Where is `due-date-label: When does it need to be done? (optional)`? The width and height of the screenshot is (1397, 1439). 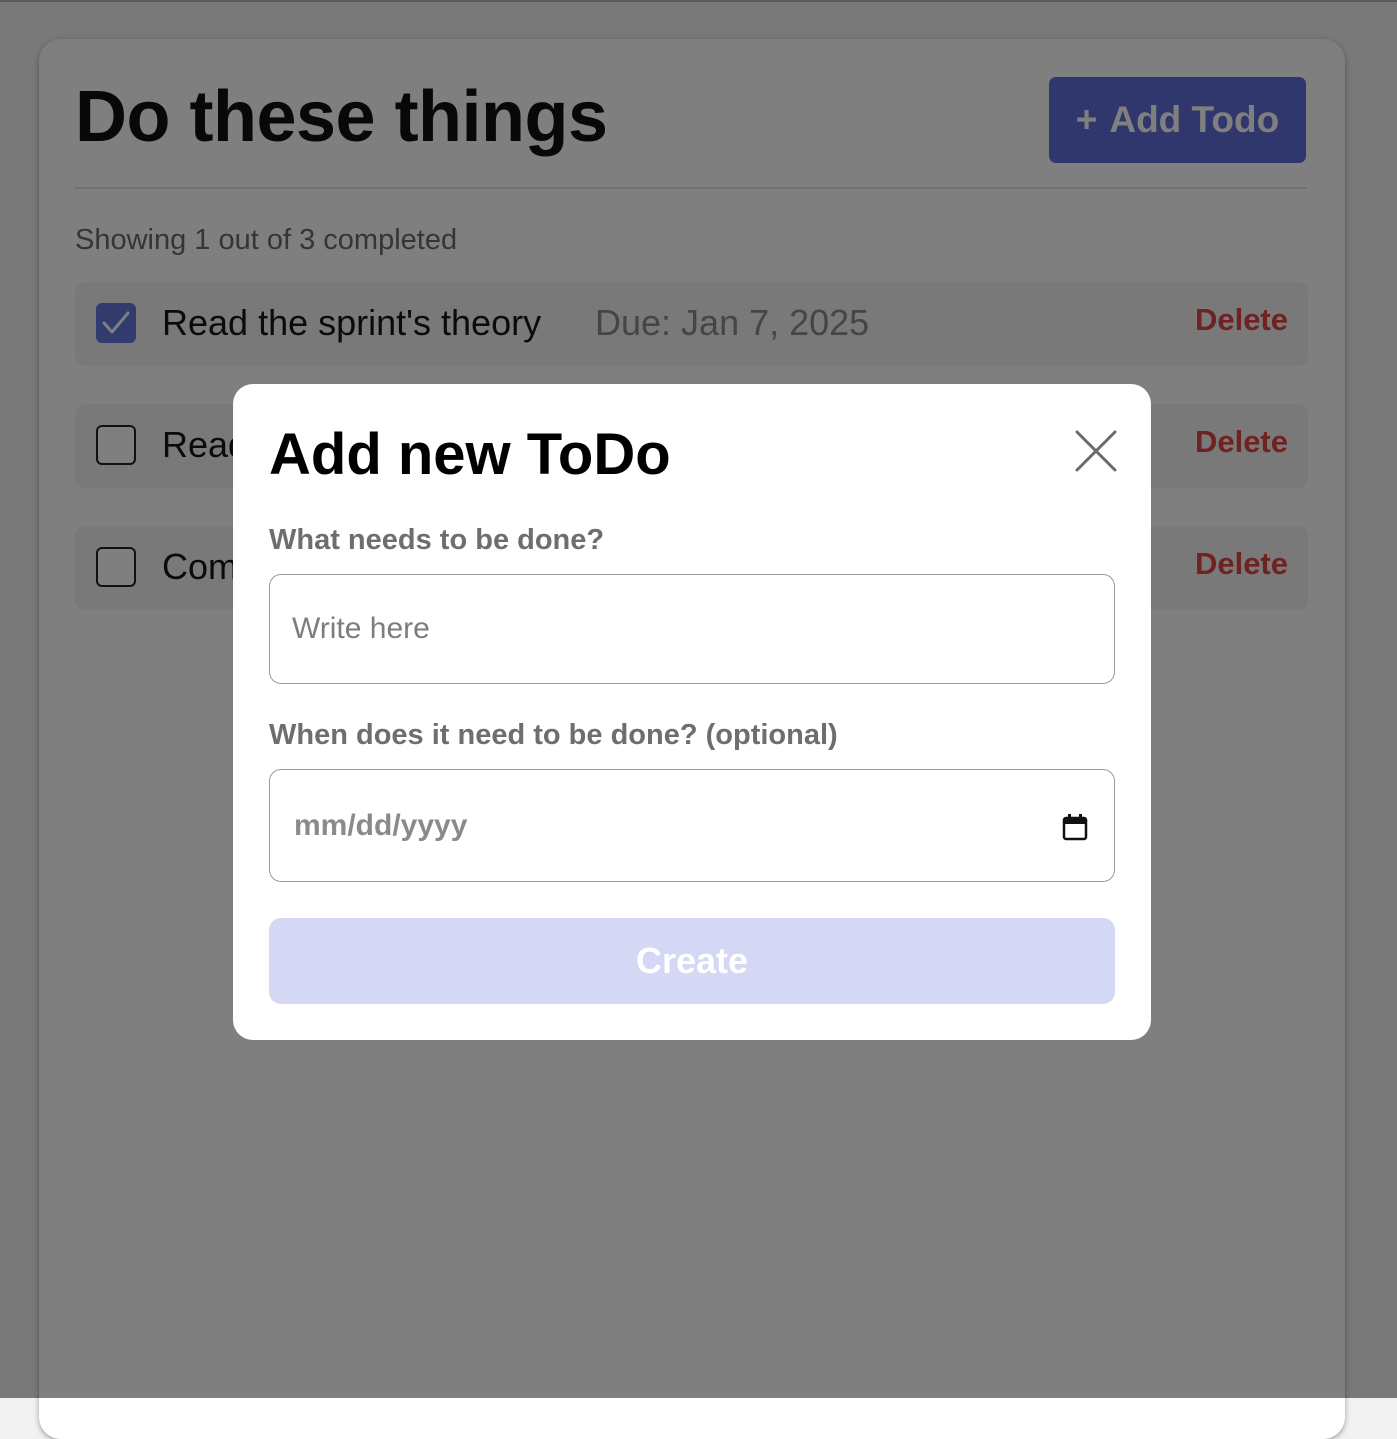
due-date-label: When does it need to be done? (optional) is located at coordinates (553, 735).